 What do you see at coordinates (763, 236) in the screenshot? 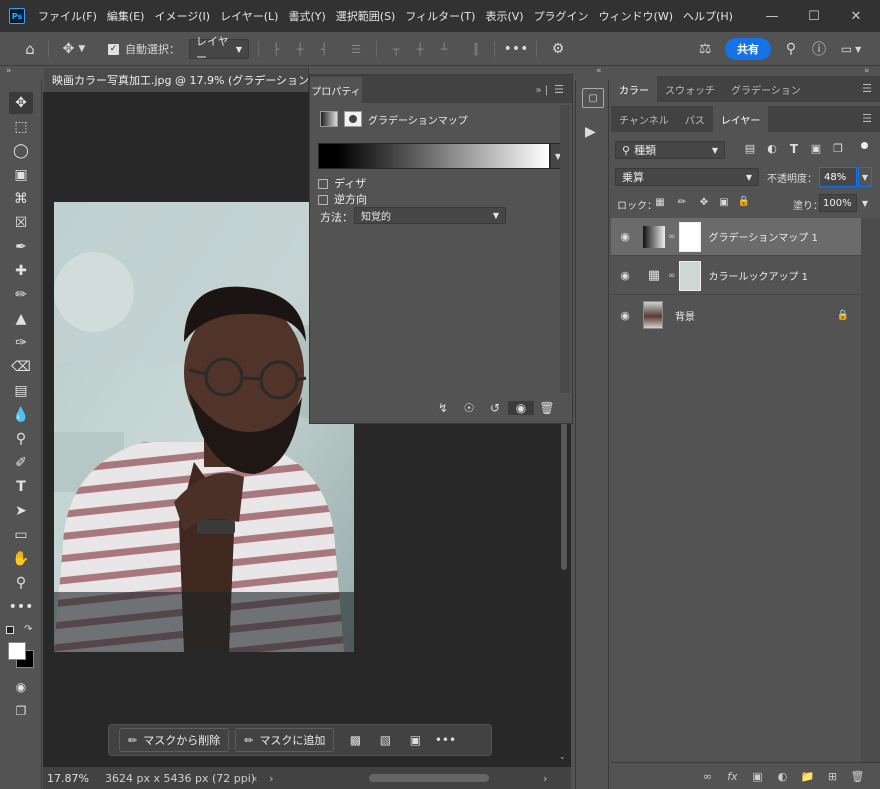
I see `layer-name: グラデーションマップ 1` at bounding box center [763, 236].